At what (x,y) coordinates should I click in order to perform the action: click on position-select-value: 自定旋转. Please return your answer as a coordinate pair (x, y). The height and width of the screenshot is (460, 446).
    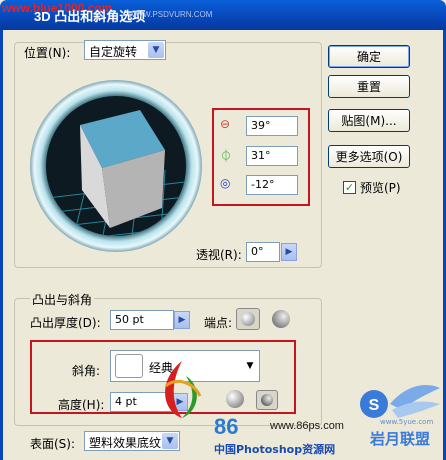
    Looking at the image, I should click on (113, 52).